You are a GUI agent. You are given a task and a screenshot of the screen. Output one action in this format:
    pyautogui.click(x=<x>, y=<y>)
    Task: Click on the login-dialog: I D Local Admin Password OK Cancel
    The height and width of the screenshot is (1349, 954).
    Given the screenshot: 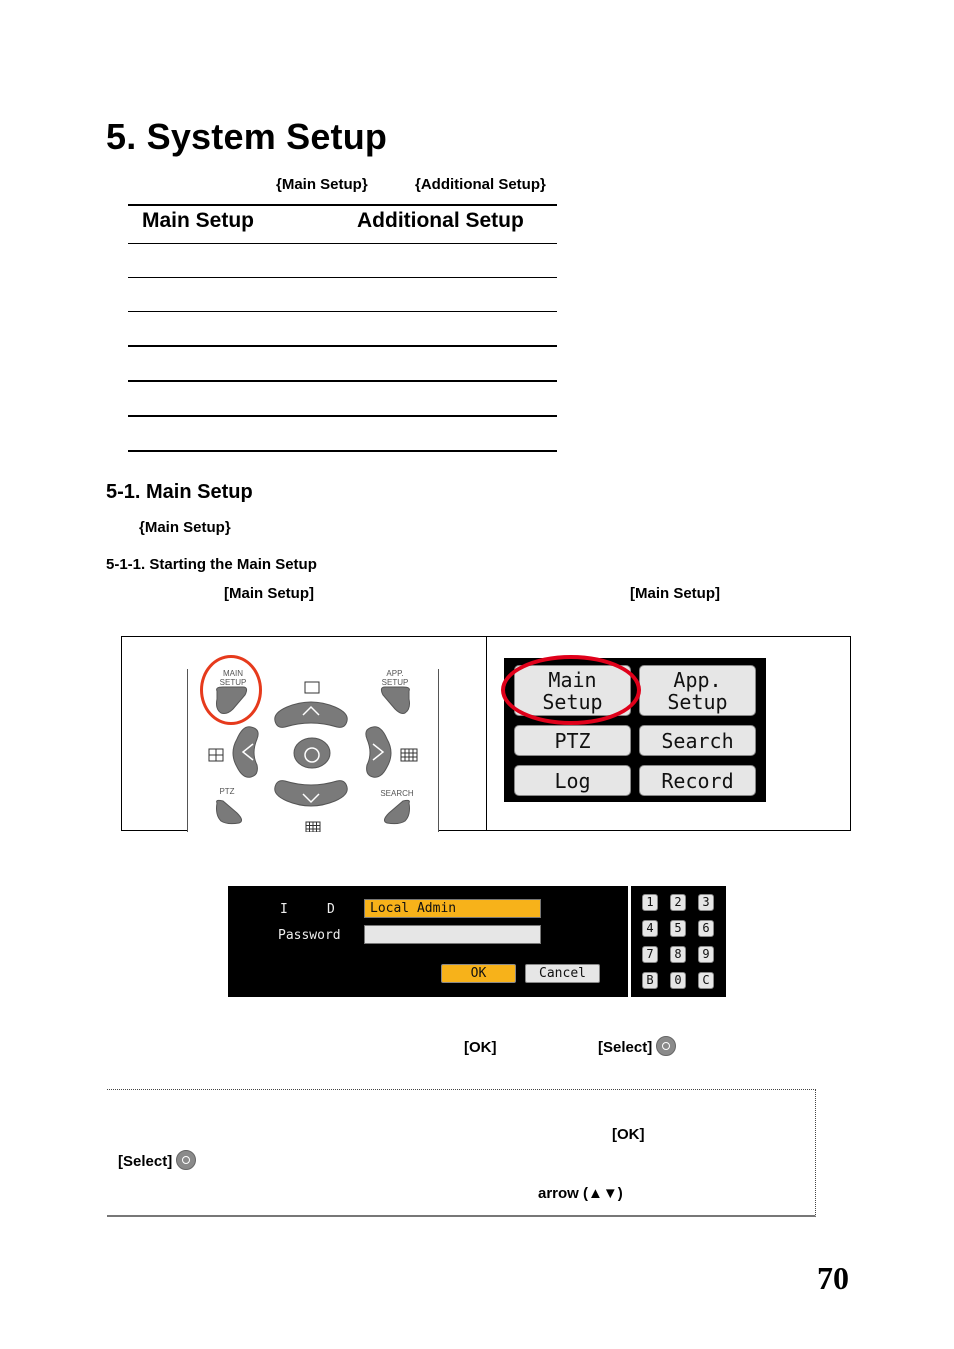 What is the action you would take?
    pyautogui.click(x=428, y=941)
    